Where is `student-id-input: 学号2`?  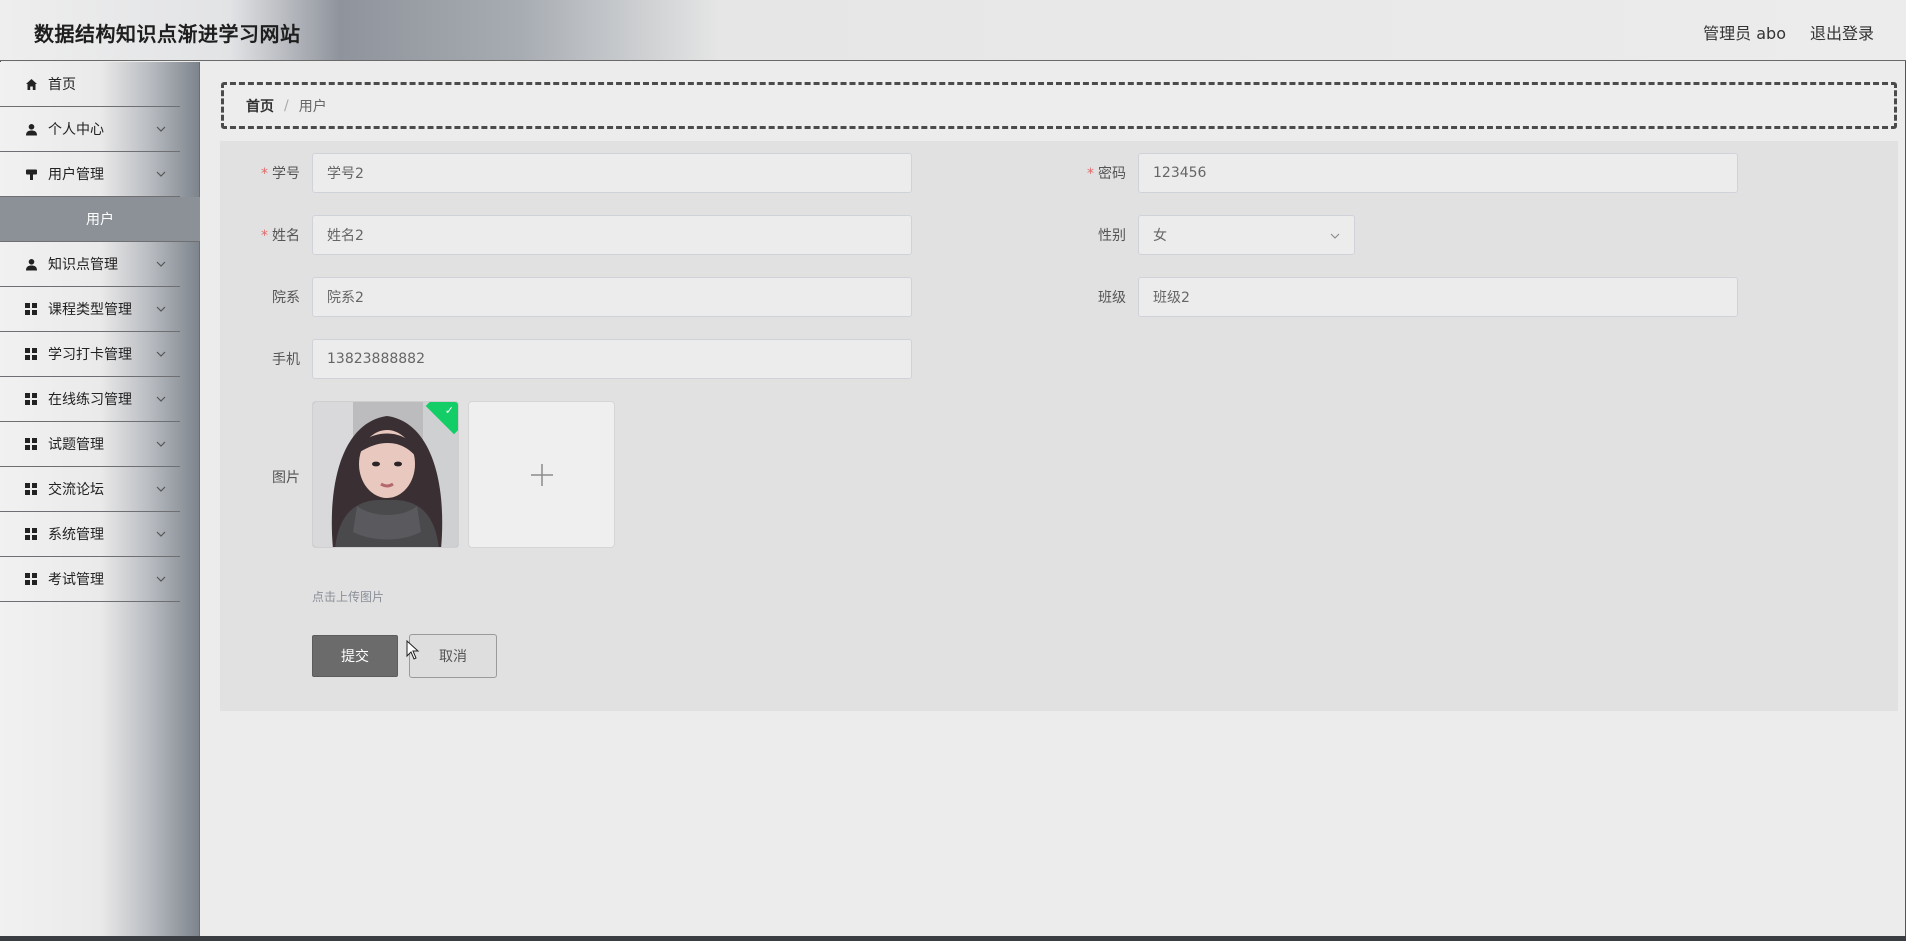 student-id-input: 学号2 is located at coordinates (612, 173).